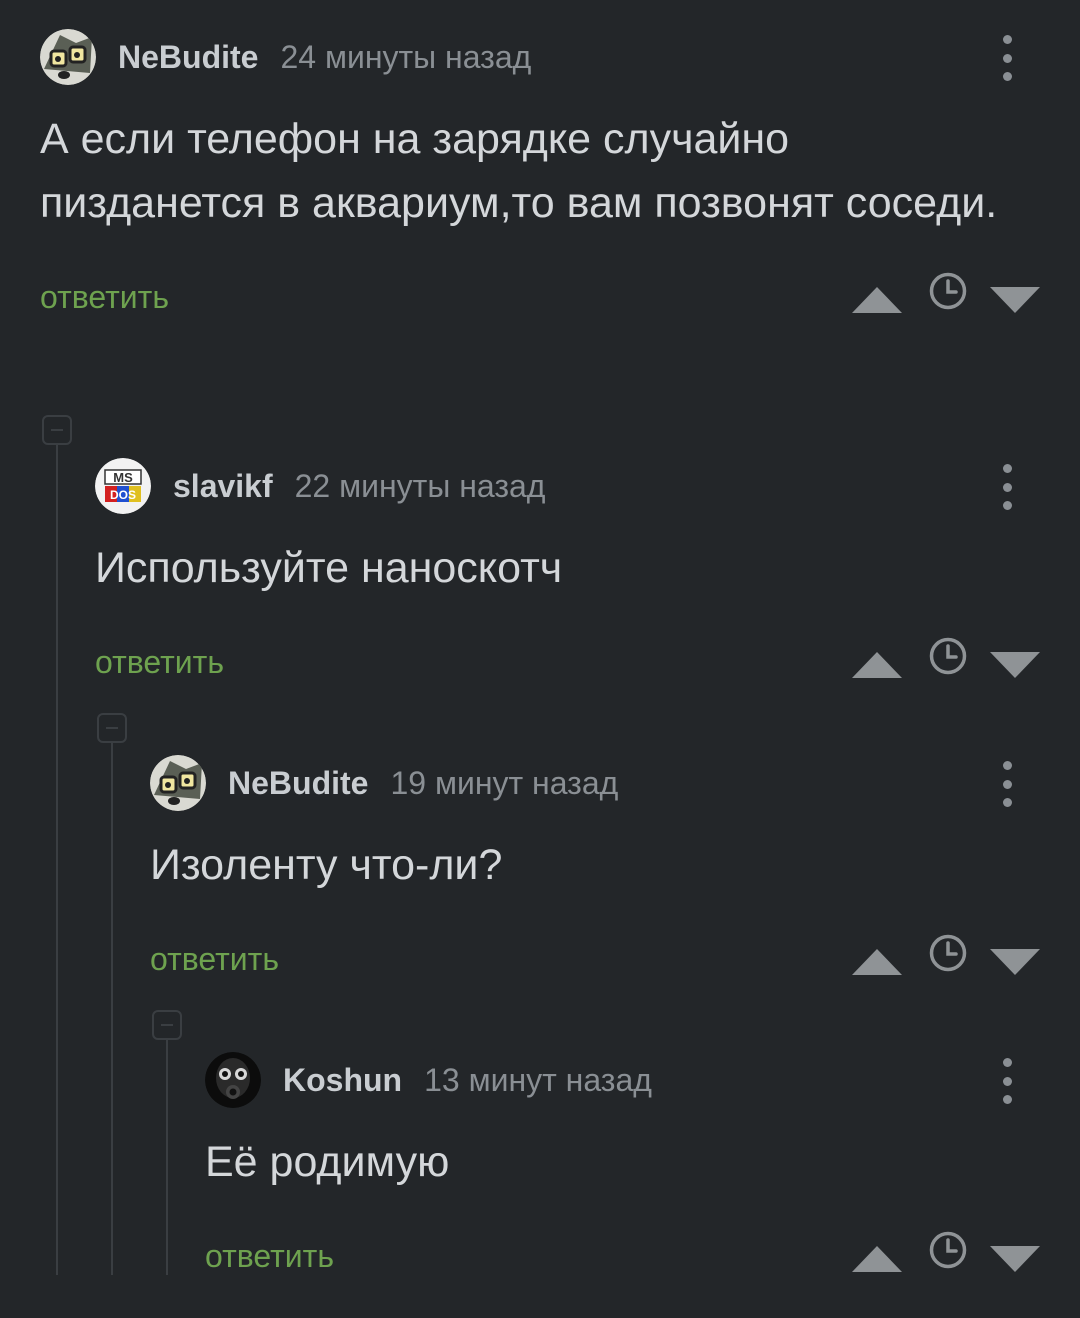  I want to click on comment-time: 13 минут назад, so click(538, 1079).